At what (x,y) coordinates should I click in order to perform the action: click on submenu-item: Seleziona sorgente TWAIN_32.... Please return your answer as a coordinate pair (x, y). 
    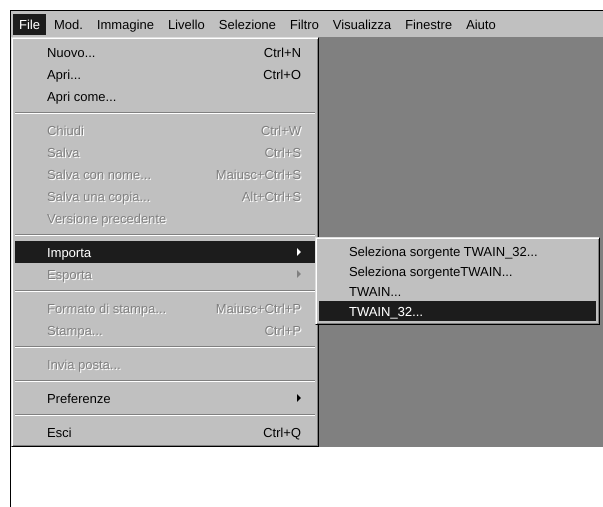
    Looking at the image, I should click on (457, 251).